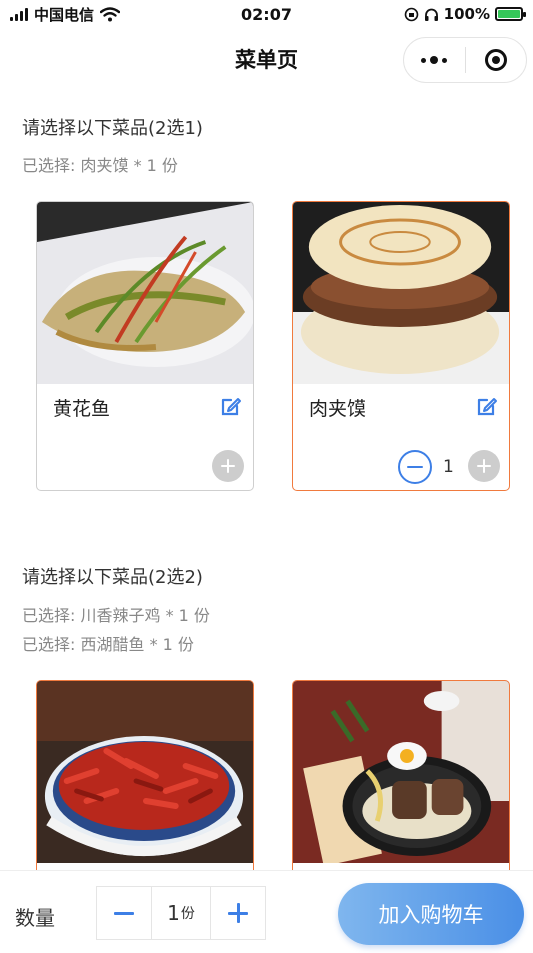 The width and height of the screenshot is (533, 953). What do you see at coordinates (411, 14) in the screenshot?
I see `orientation-lock-icon` at bounding box center [411, 14].